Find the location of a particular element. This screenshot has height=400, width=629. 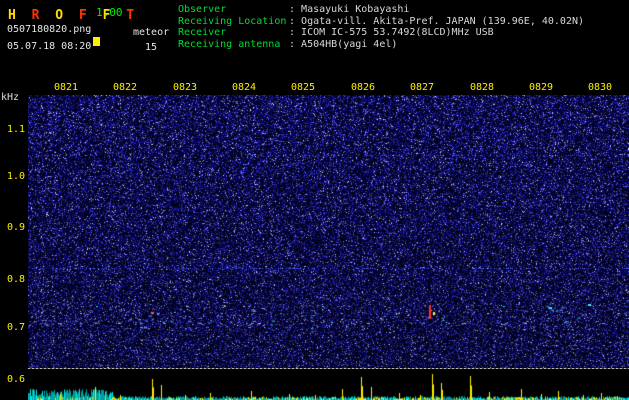

meteor-counter-label: meteor is located at coordinates (151, 32).